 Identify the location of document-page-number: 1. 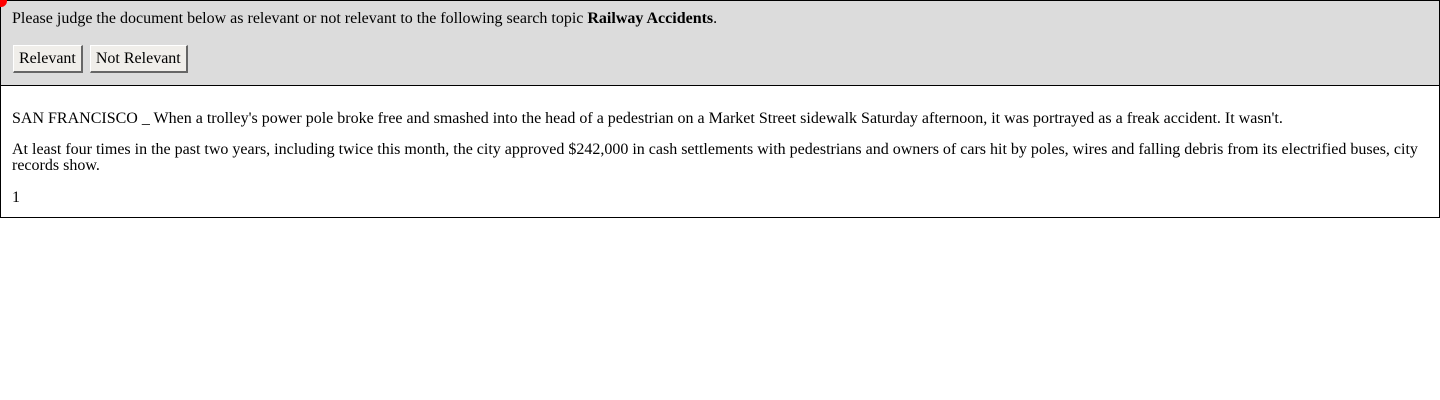
(16, 197).